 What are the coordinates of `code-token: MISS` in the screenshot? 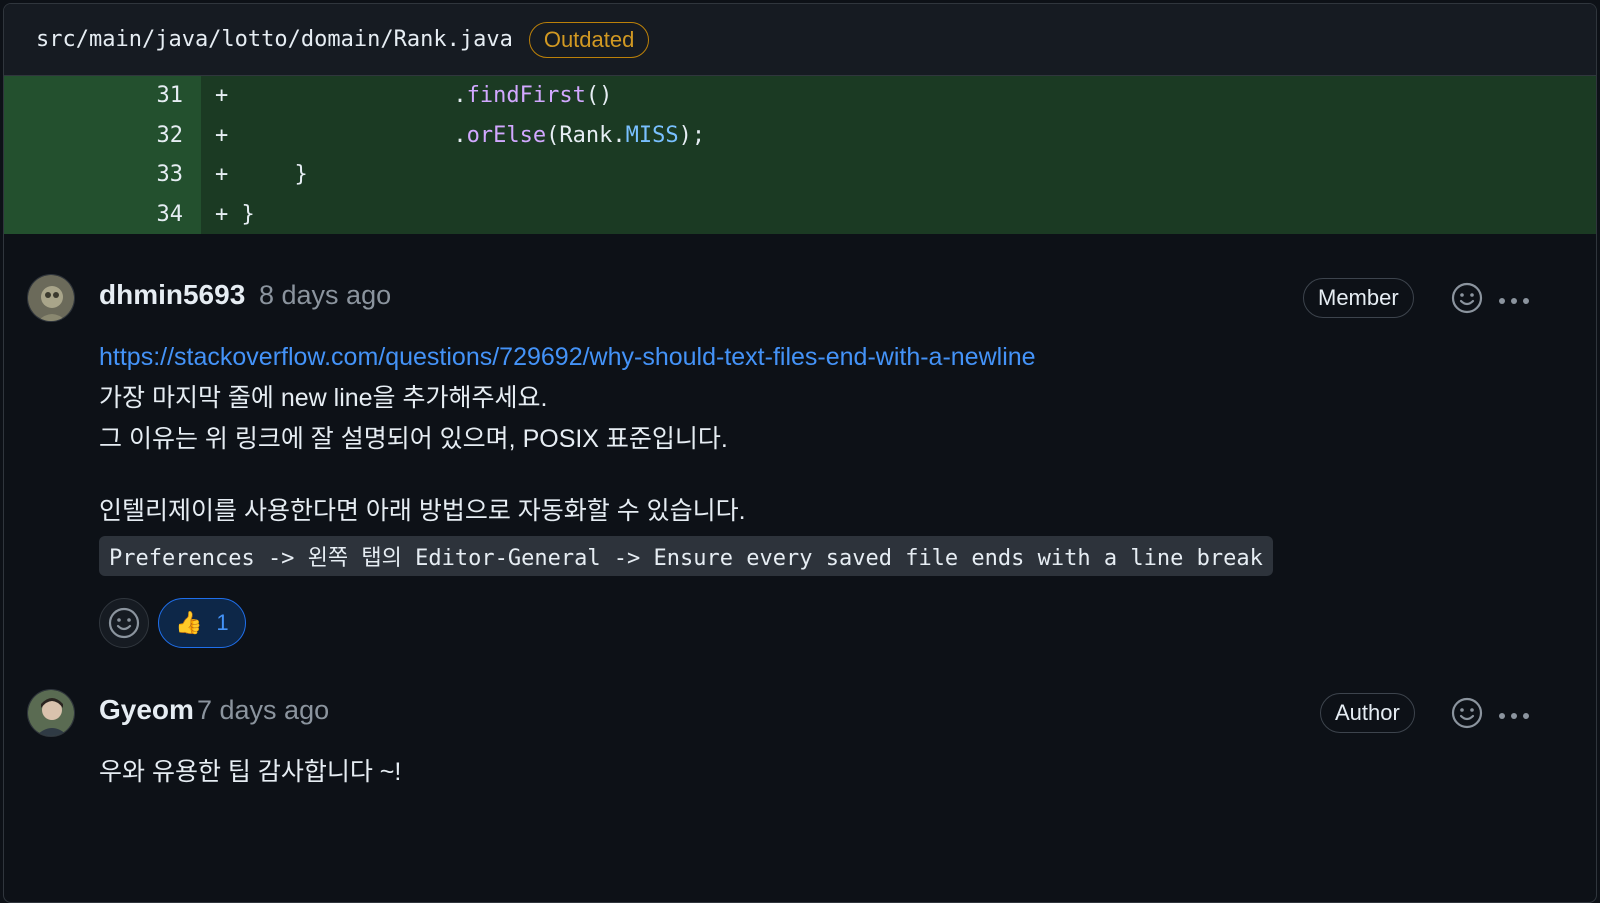 It's located at (652, 135).